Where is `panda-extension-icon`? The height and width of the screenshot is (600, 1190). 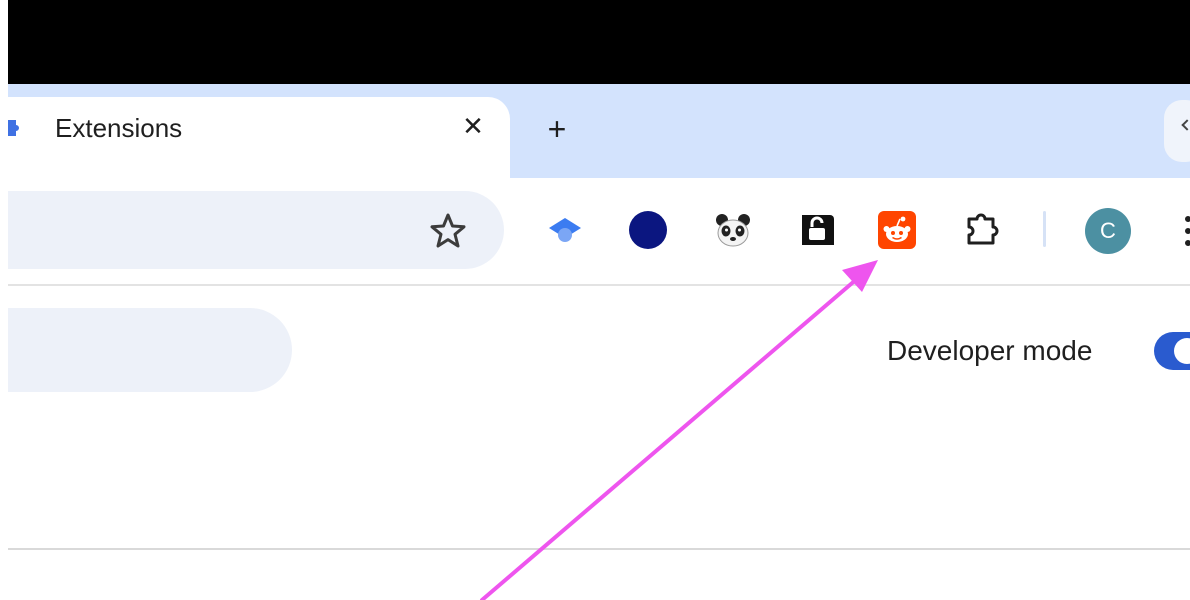 panda-extension-icon is located at coordinates (733, 230).